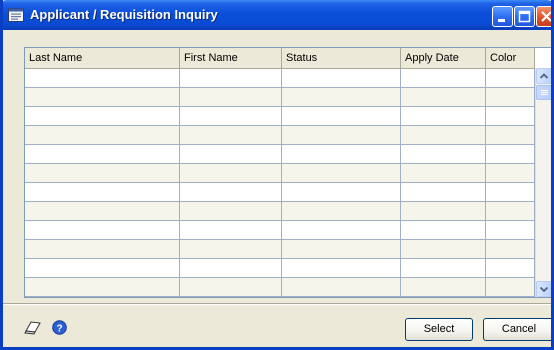 This screenshot has width=554, height=350. I want to click on scroll-down-button, so click(543, 289).